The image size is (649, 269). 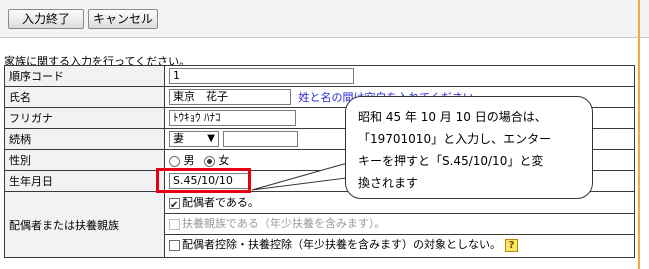 What do you see at coordinates (388, 183) in the screenshot?
I see `callout-line-4: 換されます` at bounding box center [388, 183].